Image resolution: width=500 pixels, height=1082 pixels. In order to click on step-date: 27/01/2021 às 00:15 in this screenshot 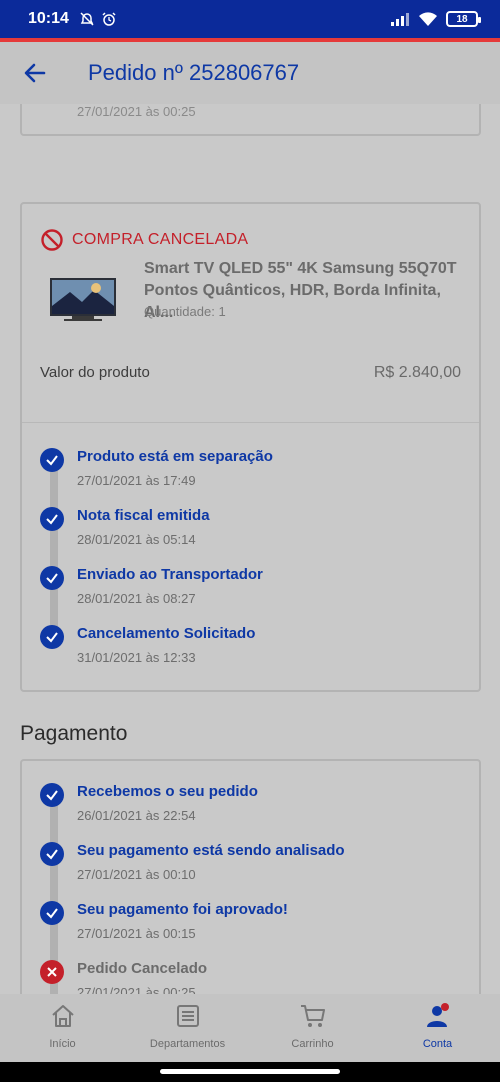, I will do `click(136, 933)`.